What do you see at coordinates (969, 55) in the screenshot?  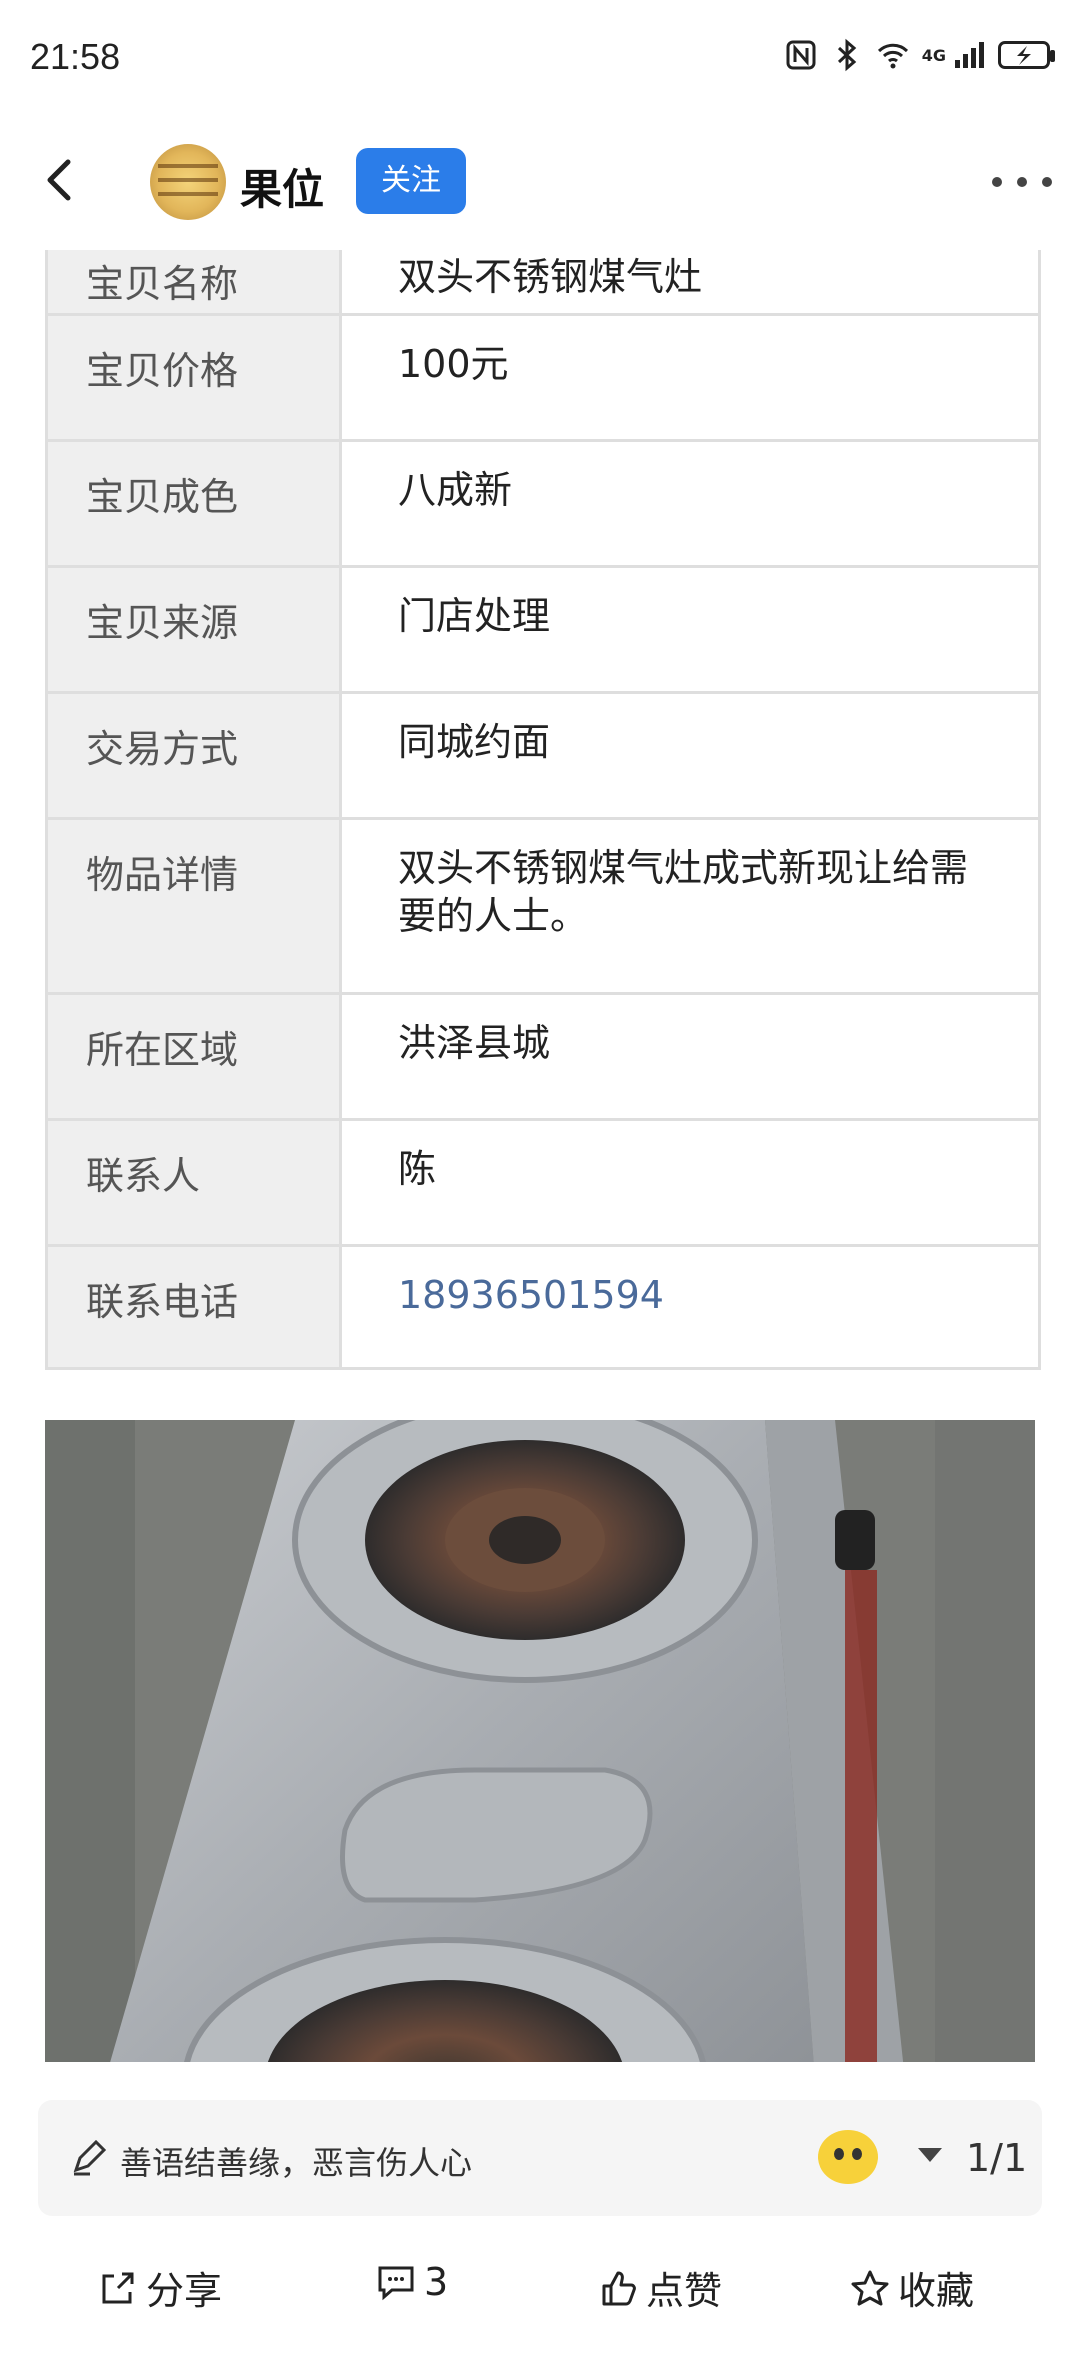 I see `signal-icon` at bounding box center [969, 55].